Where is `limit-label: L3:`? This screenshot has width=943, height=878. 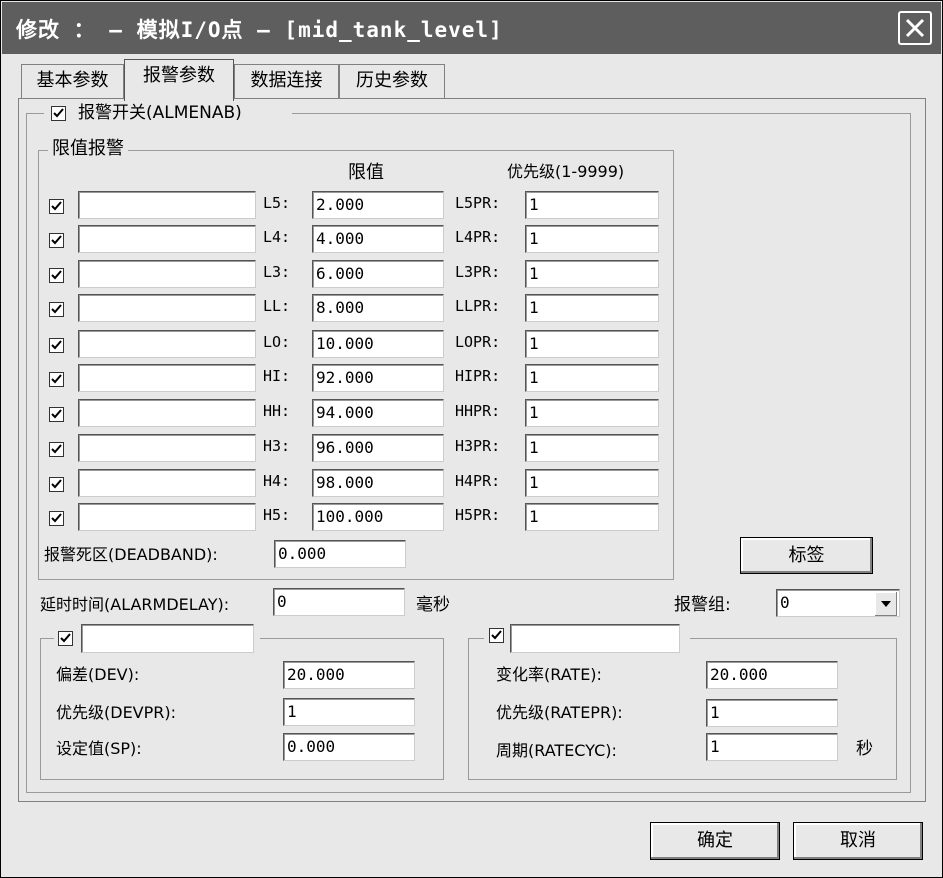
limit-label: L3: is located at coordinates (277, 272).